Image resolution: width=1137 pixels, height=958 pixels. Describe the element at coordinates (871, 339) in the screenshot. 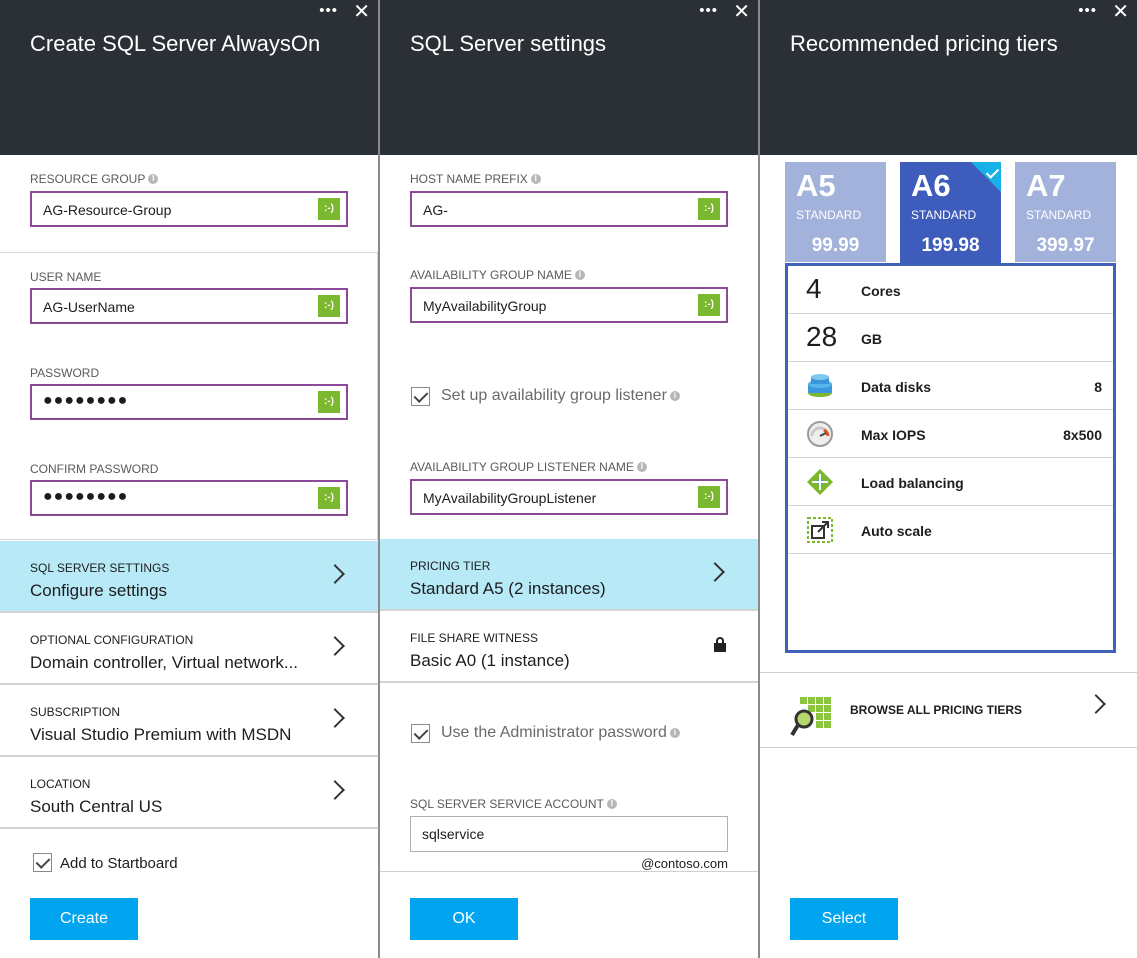

I see `memory-label: GB` at that location.